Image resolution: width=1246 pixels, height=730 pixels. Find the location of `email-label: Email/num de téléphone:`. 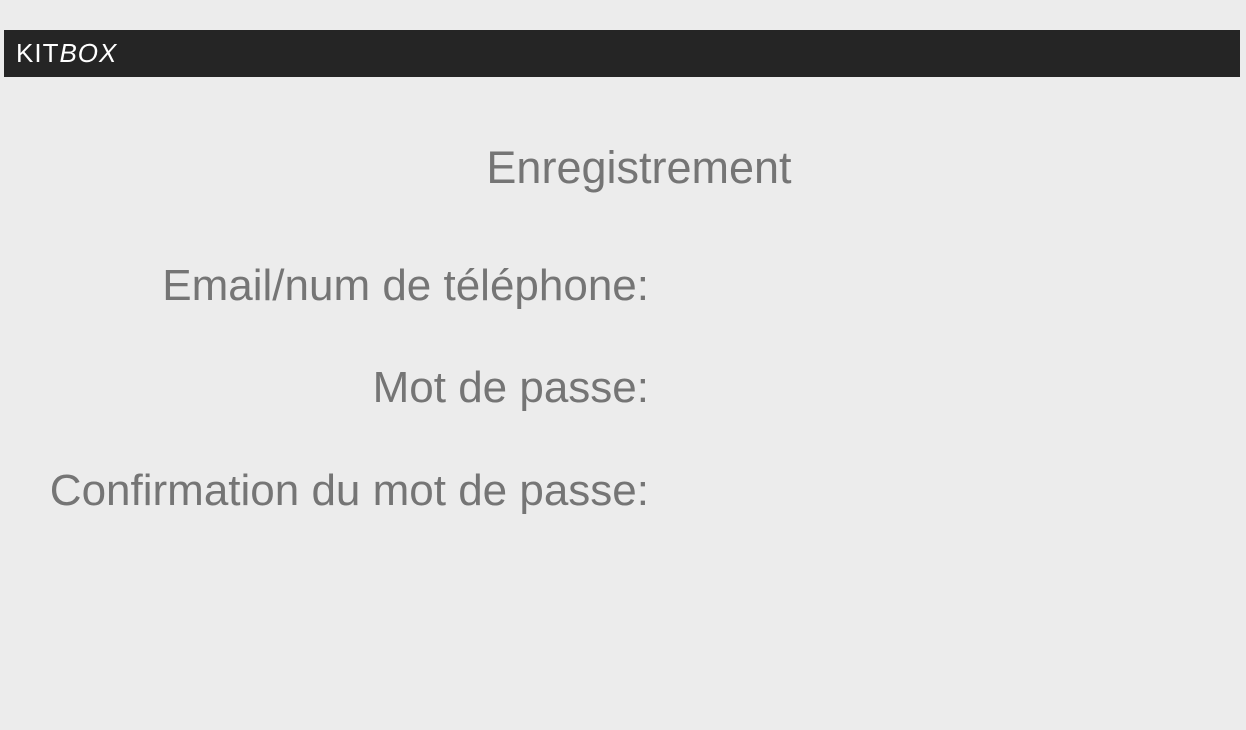

email-label: Email/num de téléphone: is located at coordinates (405, 285).